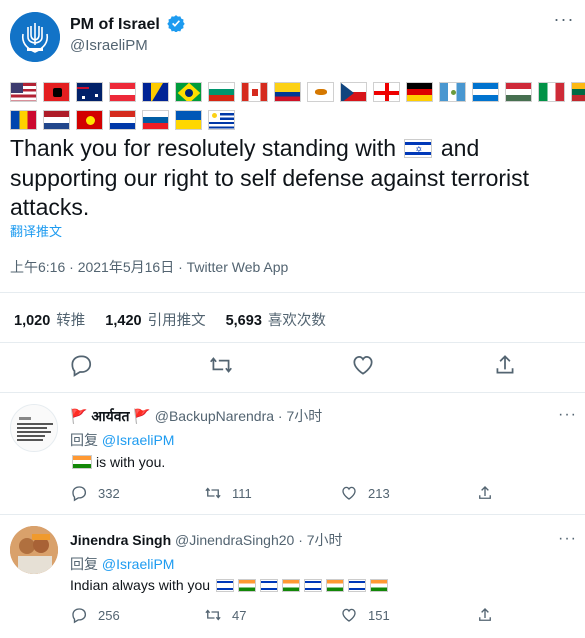 Image resolution: width=585 pixels, height=638 pixels. I want to click on honduras-flag, so click(485, 92).